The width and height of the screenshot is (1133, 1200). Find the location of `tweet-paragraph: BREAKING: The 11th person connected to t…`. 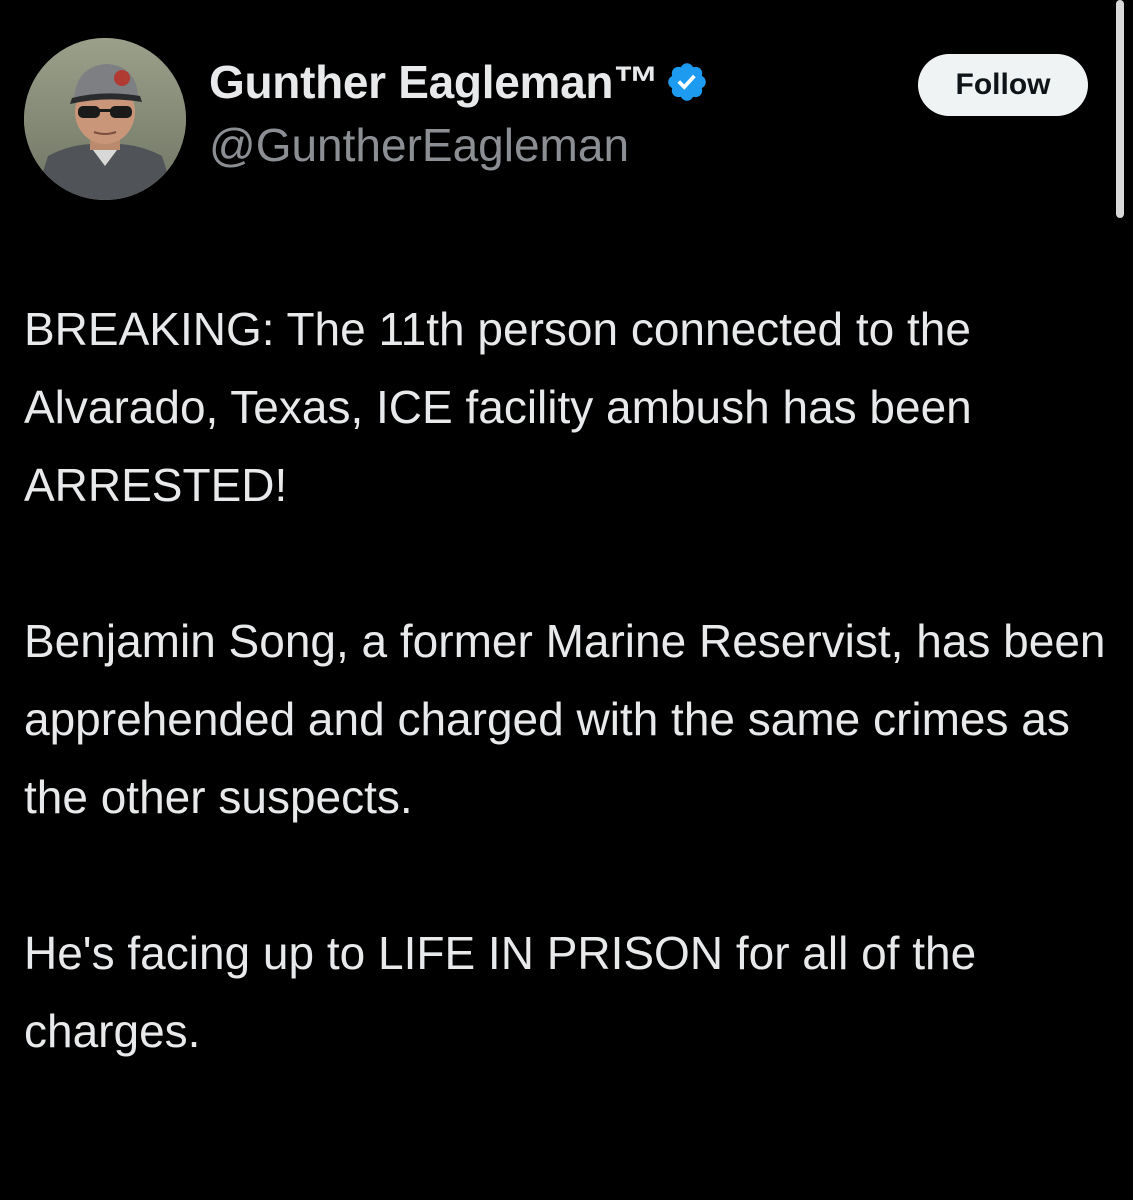

tweet-paragraph: BREAKING: The 11th person connected to t… is located at coordinates (498, 407).